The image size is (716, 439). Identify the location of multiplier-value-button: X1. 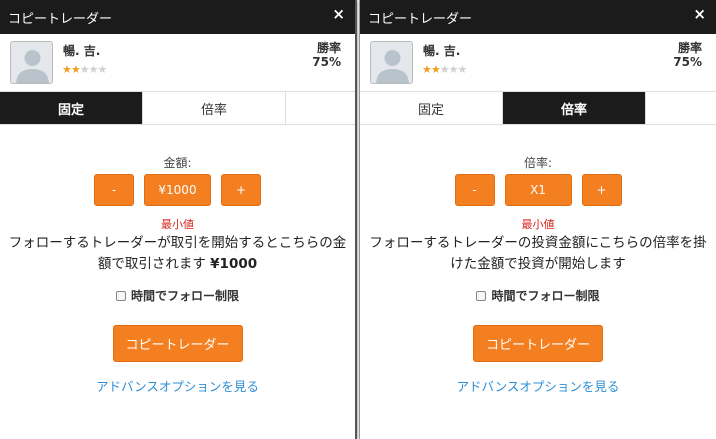
(538, 190).